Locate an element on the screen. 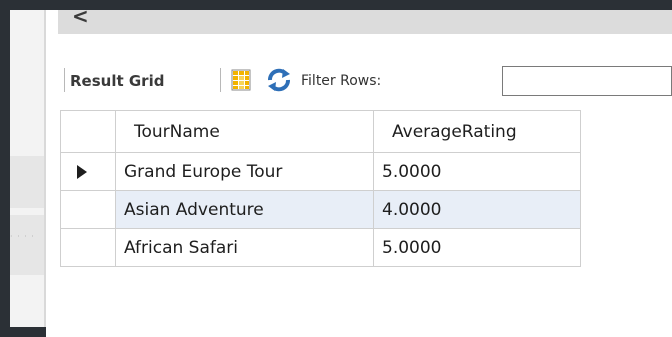 The image size is (672, 337). left-panel: · · · · is located at coordinates (27, 168).